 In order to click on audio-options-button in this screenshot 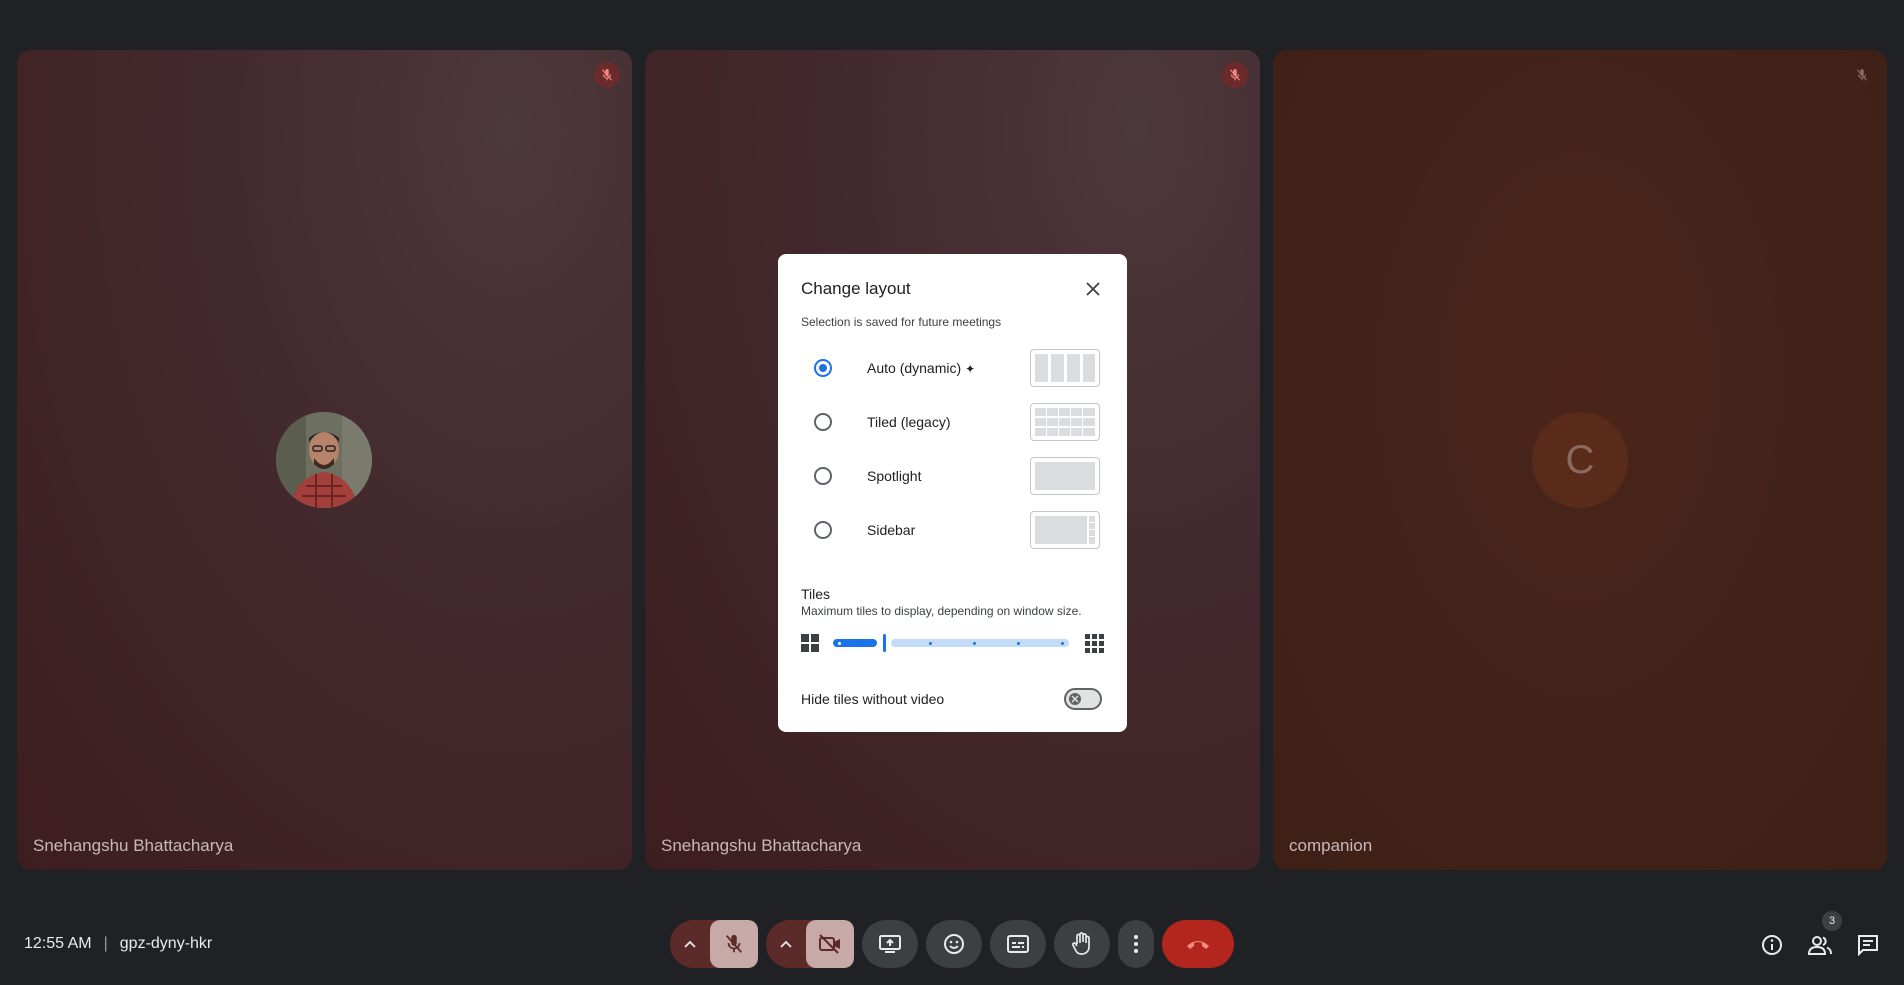, I will do `click(690, 944)`.